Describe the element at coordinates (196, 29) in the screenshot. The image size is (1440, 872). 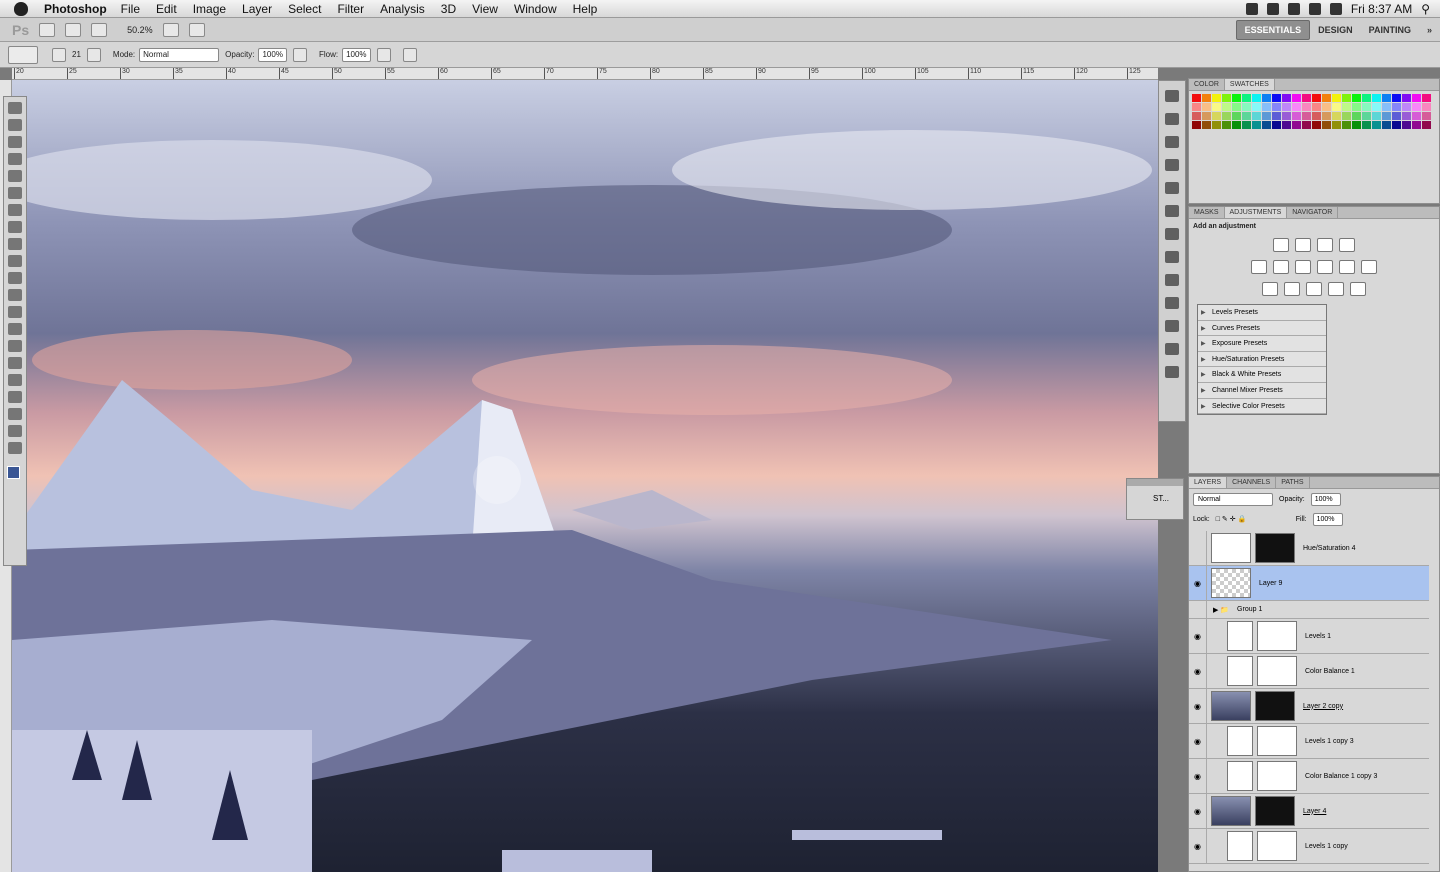
I see `screen-mode-button` at that location.